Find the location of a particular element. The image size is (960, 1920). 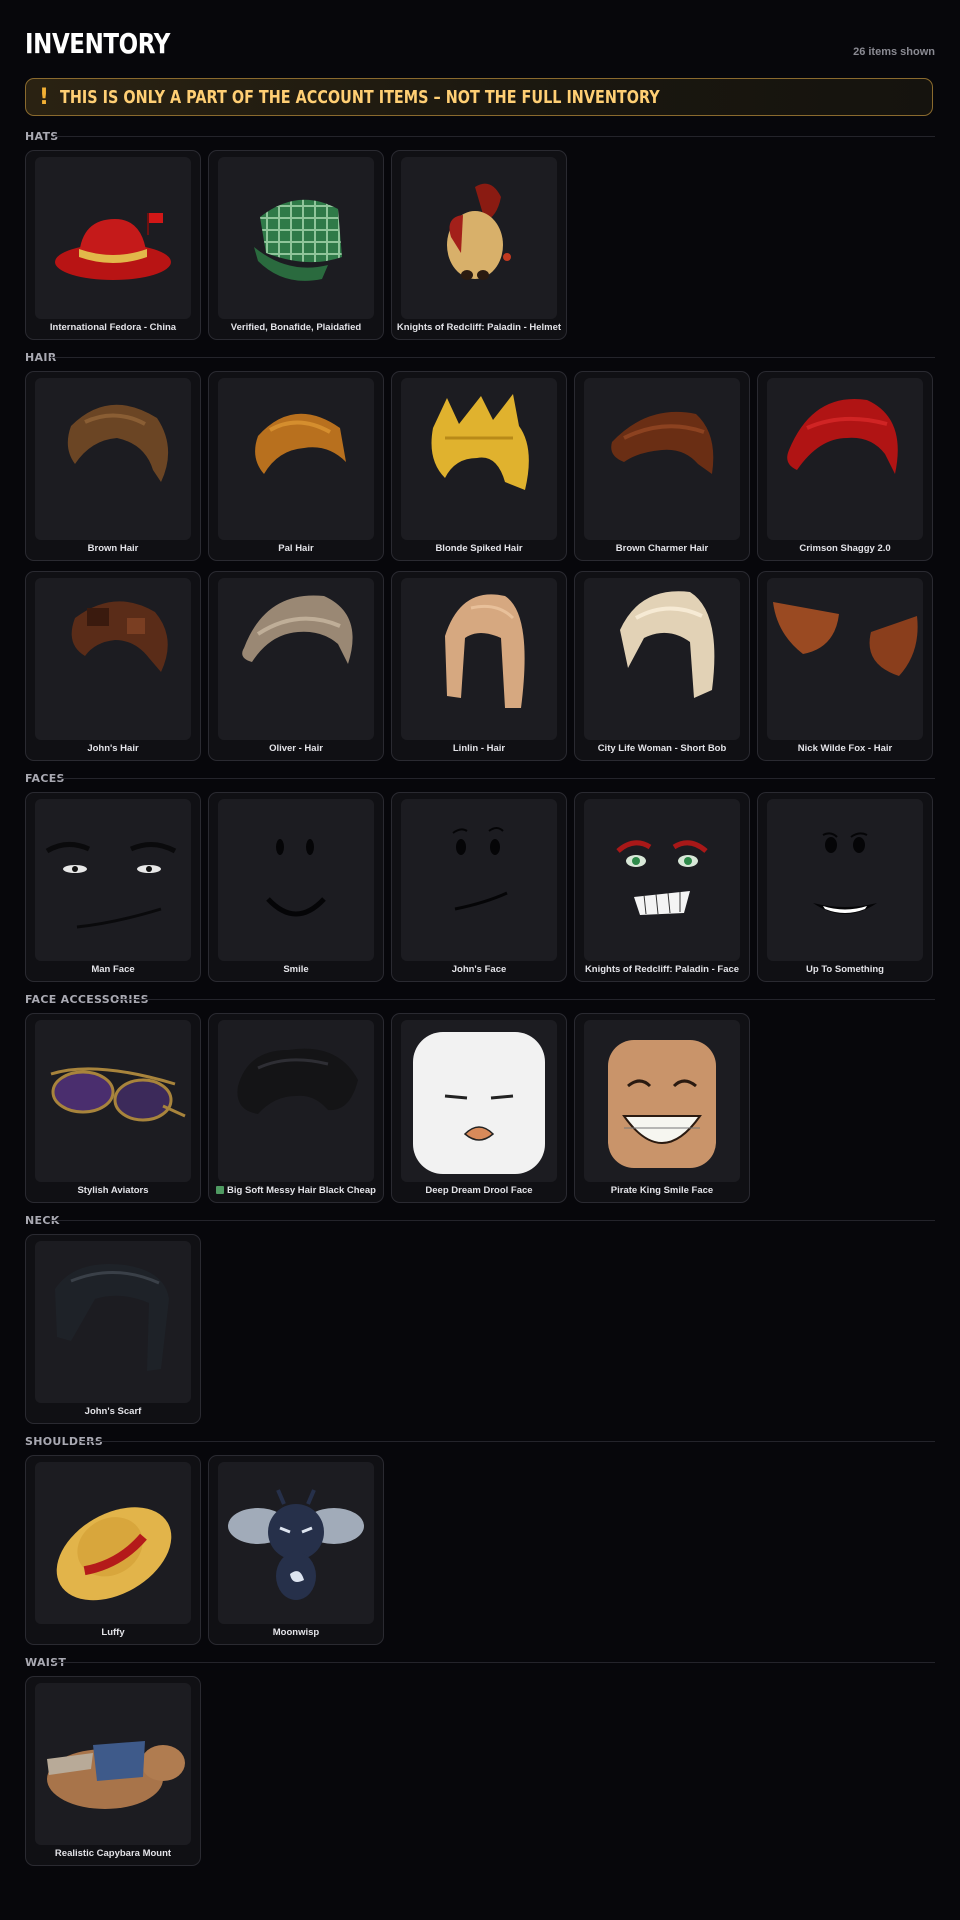

item-name: Knights of Redcliff: Paladin - Face is located at coordinates (662, 969).